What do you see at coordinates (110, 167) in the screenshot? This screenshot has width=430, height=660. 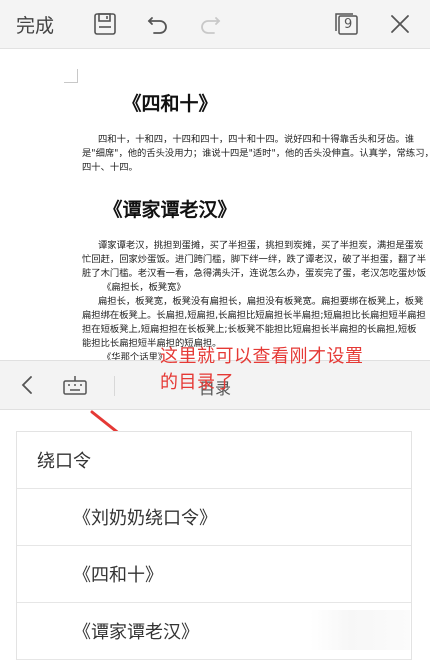 I see `doc-line: 四十、十四。` at bounding box center [110, 167].